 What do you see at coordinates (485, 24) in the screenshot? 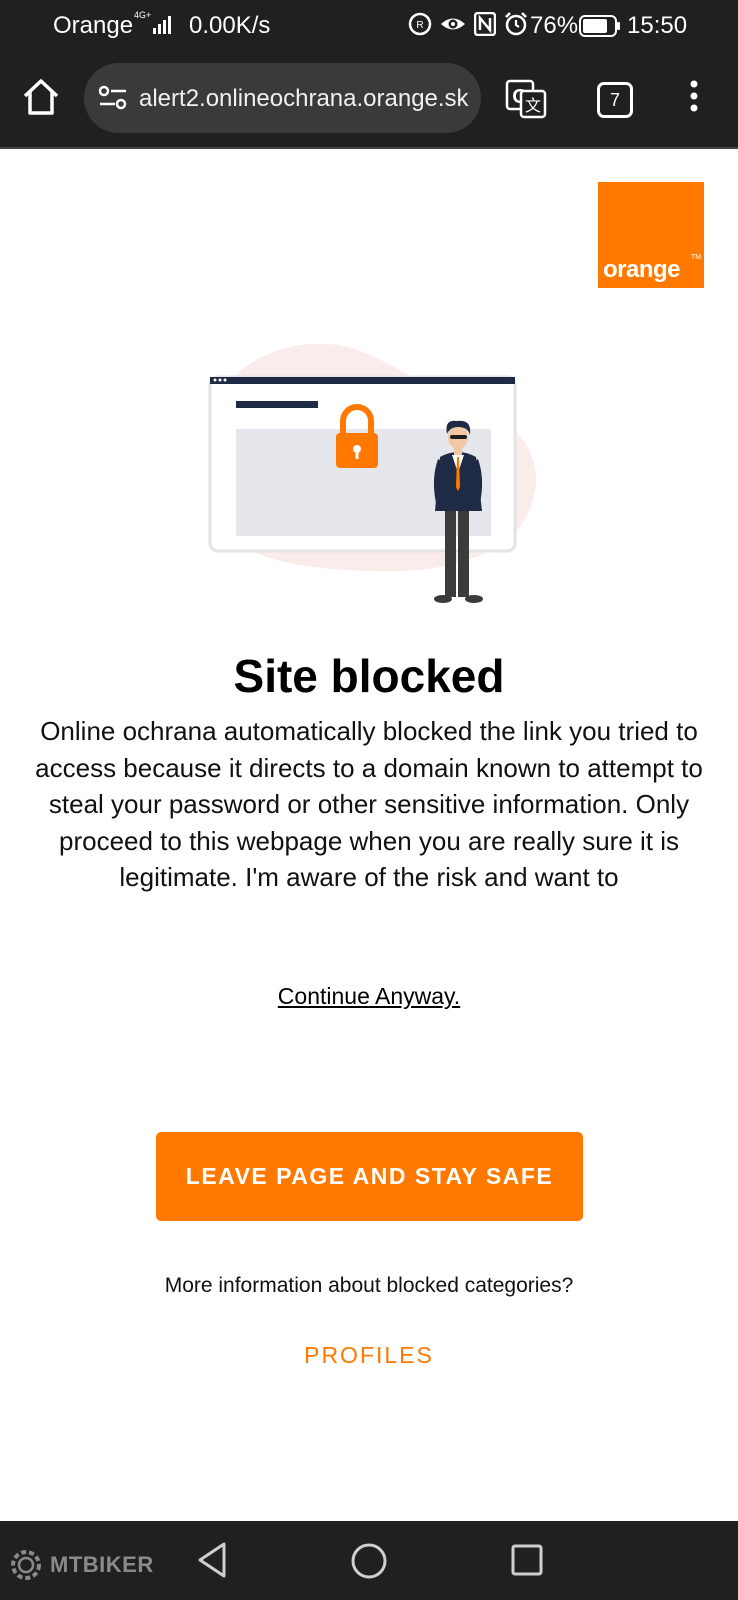
I see `nfc-icon` at bounding box center [485, 24].